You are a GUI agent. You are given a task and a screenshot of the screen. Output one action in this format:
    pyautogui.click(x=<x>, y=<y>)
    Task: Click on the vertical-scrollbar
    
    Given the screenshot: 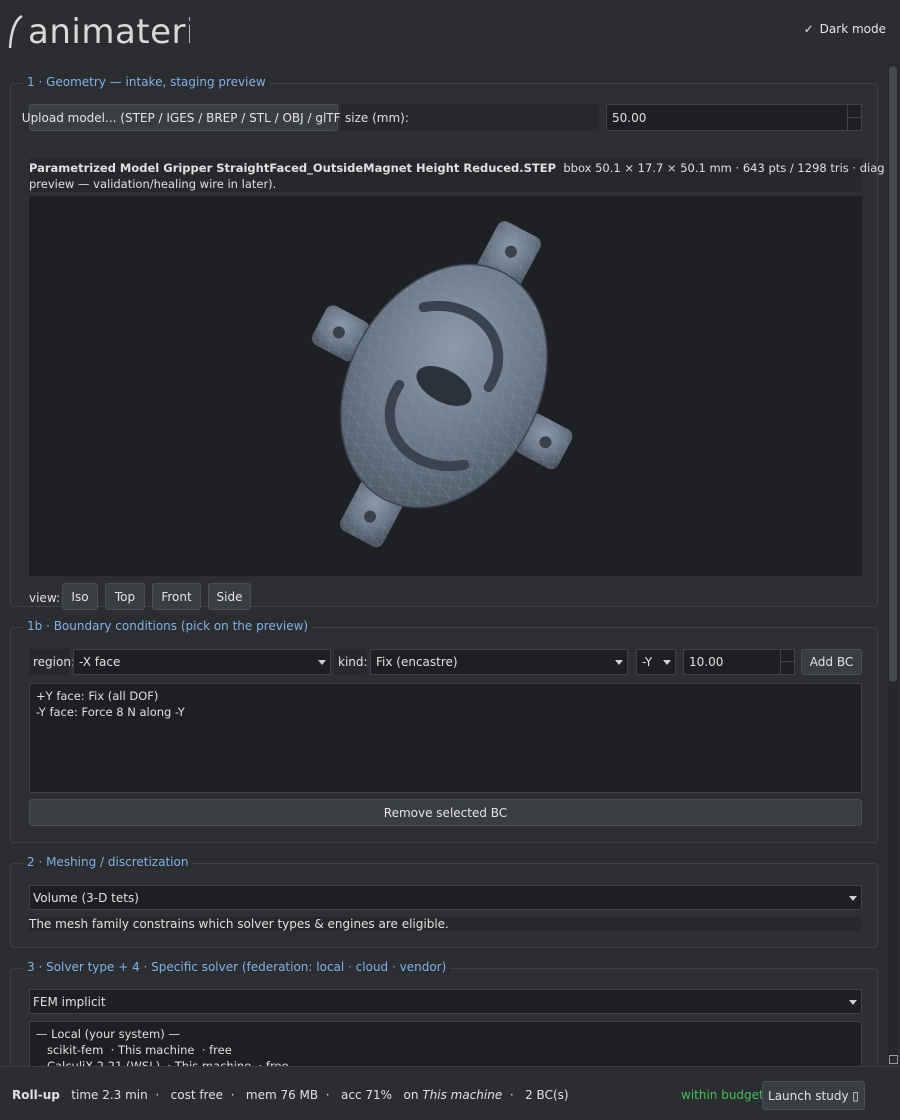 What is the action you would take?
    pyautogui.click(x=893, y=562)
    